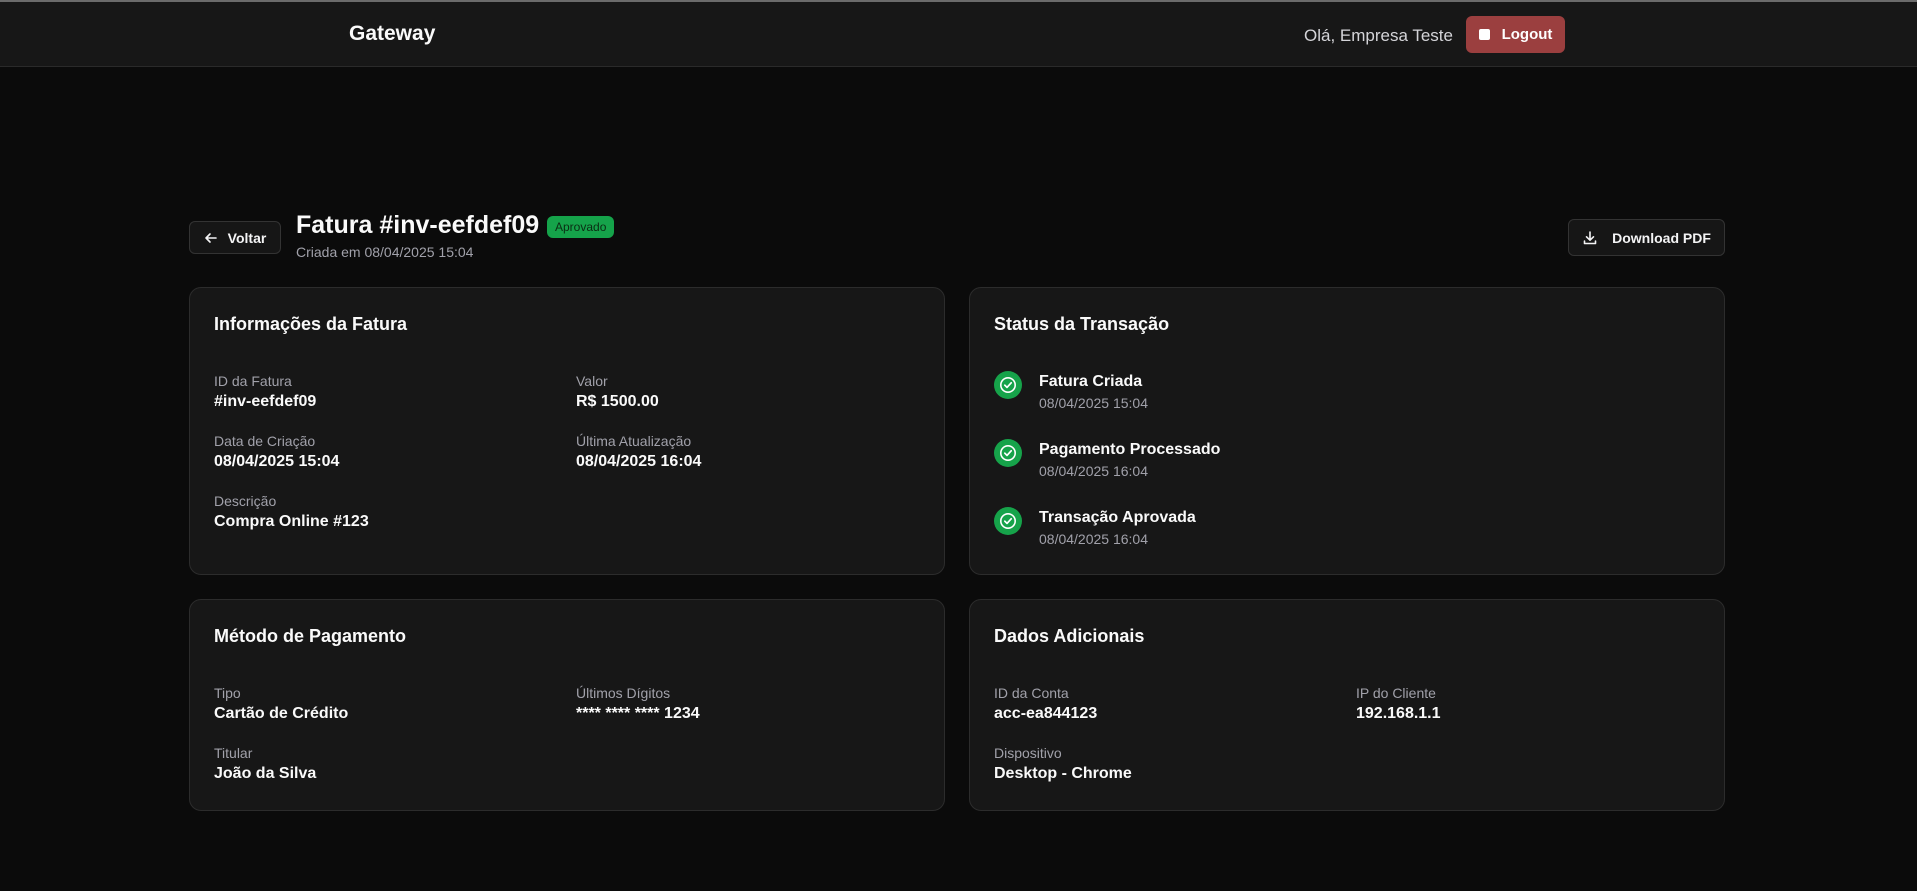 This screenshot has height=891, width=1917. I want to click on user-greeting: Olá, Empresa Teste, so click(1378, 35).